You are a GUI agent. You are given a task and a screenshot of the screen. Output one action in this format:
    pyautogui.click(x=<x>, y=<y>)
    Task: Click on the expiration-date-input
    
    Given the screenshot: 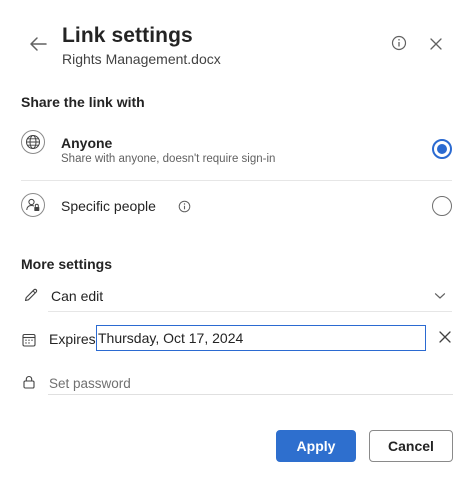 What is the action you would take?
    pyautogui.click(x=261, y=338)
    